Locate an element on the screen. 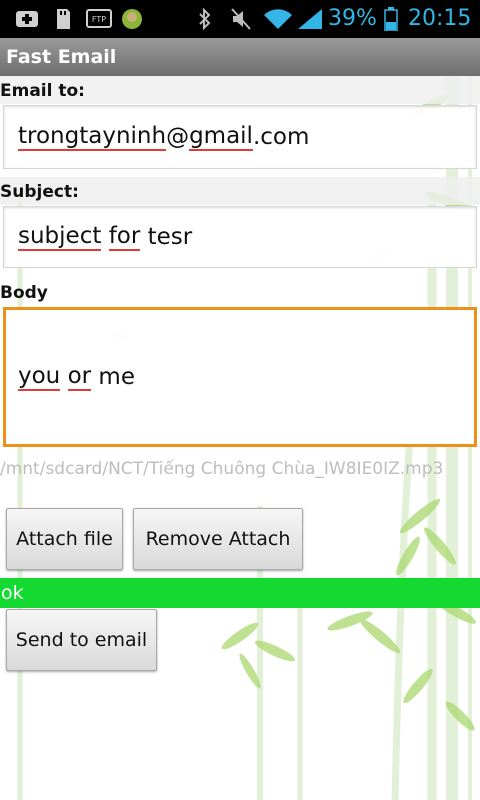  email-word-1: trongtayninh is located at coordinates (92, 137).